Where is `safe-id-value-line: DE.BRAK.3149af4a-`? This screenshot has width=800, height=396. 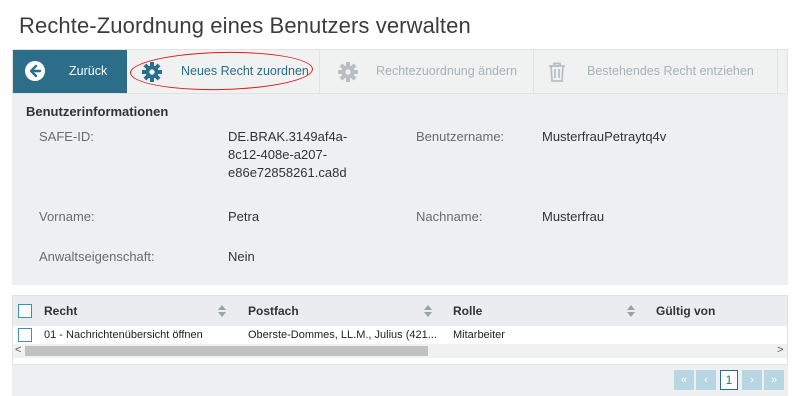 safe-id-value-line: DE.BRAK.3149af4a- is located at coordinates (288, 136).